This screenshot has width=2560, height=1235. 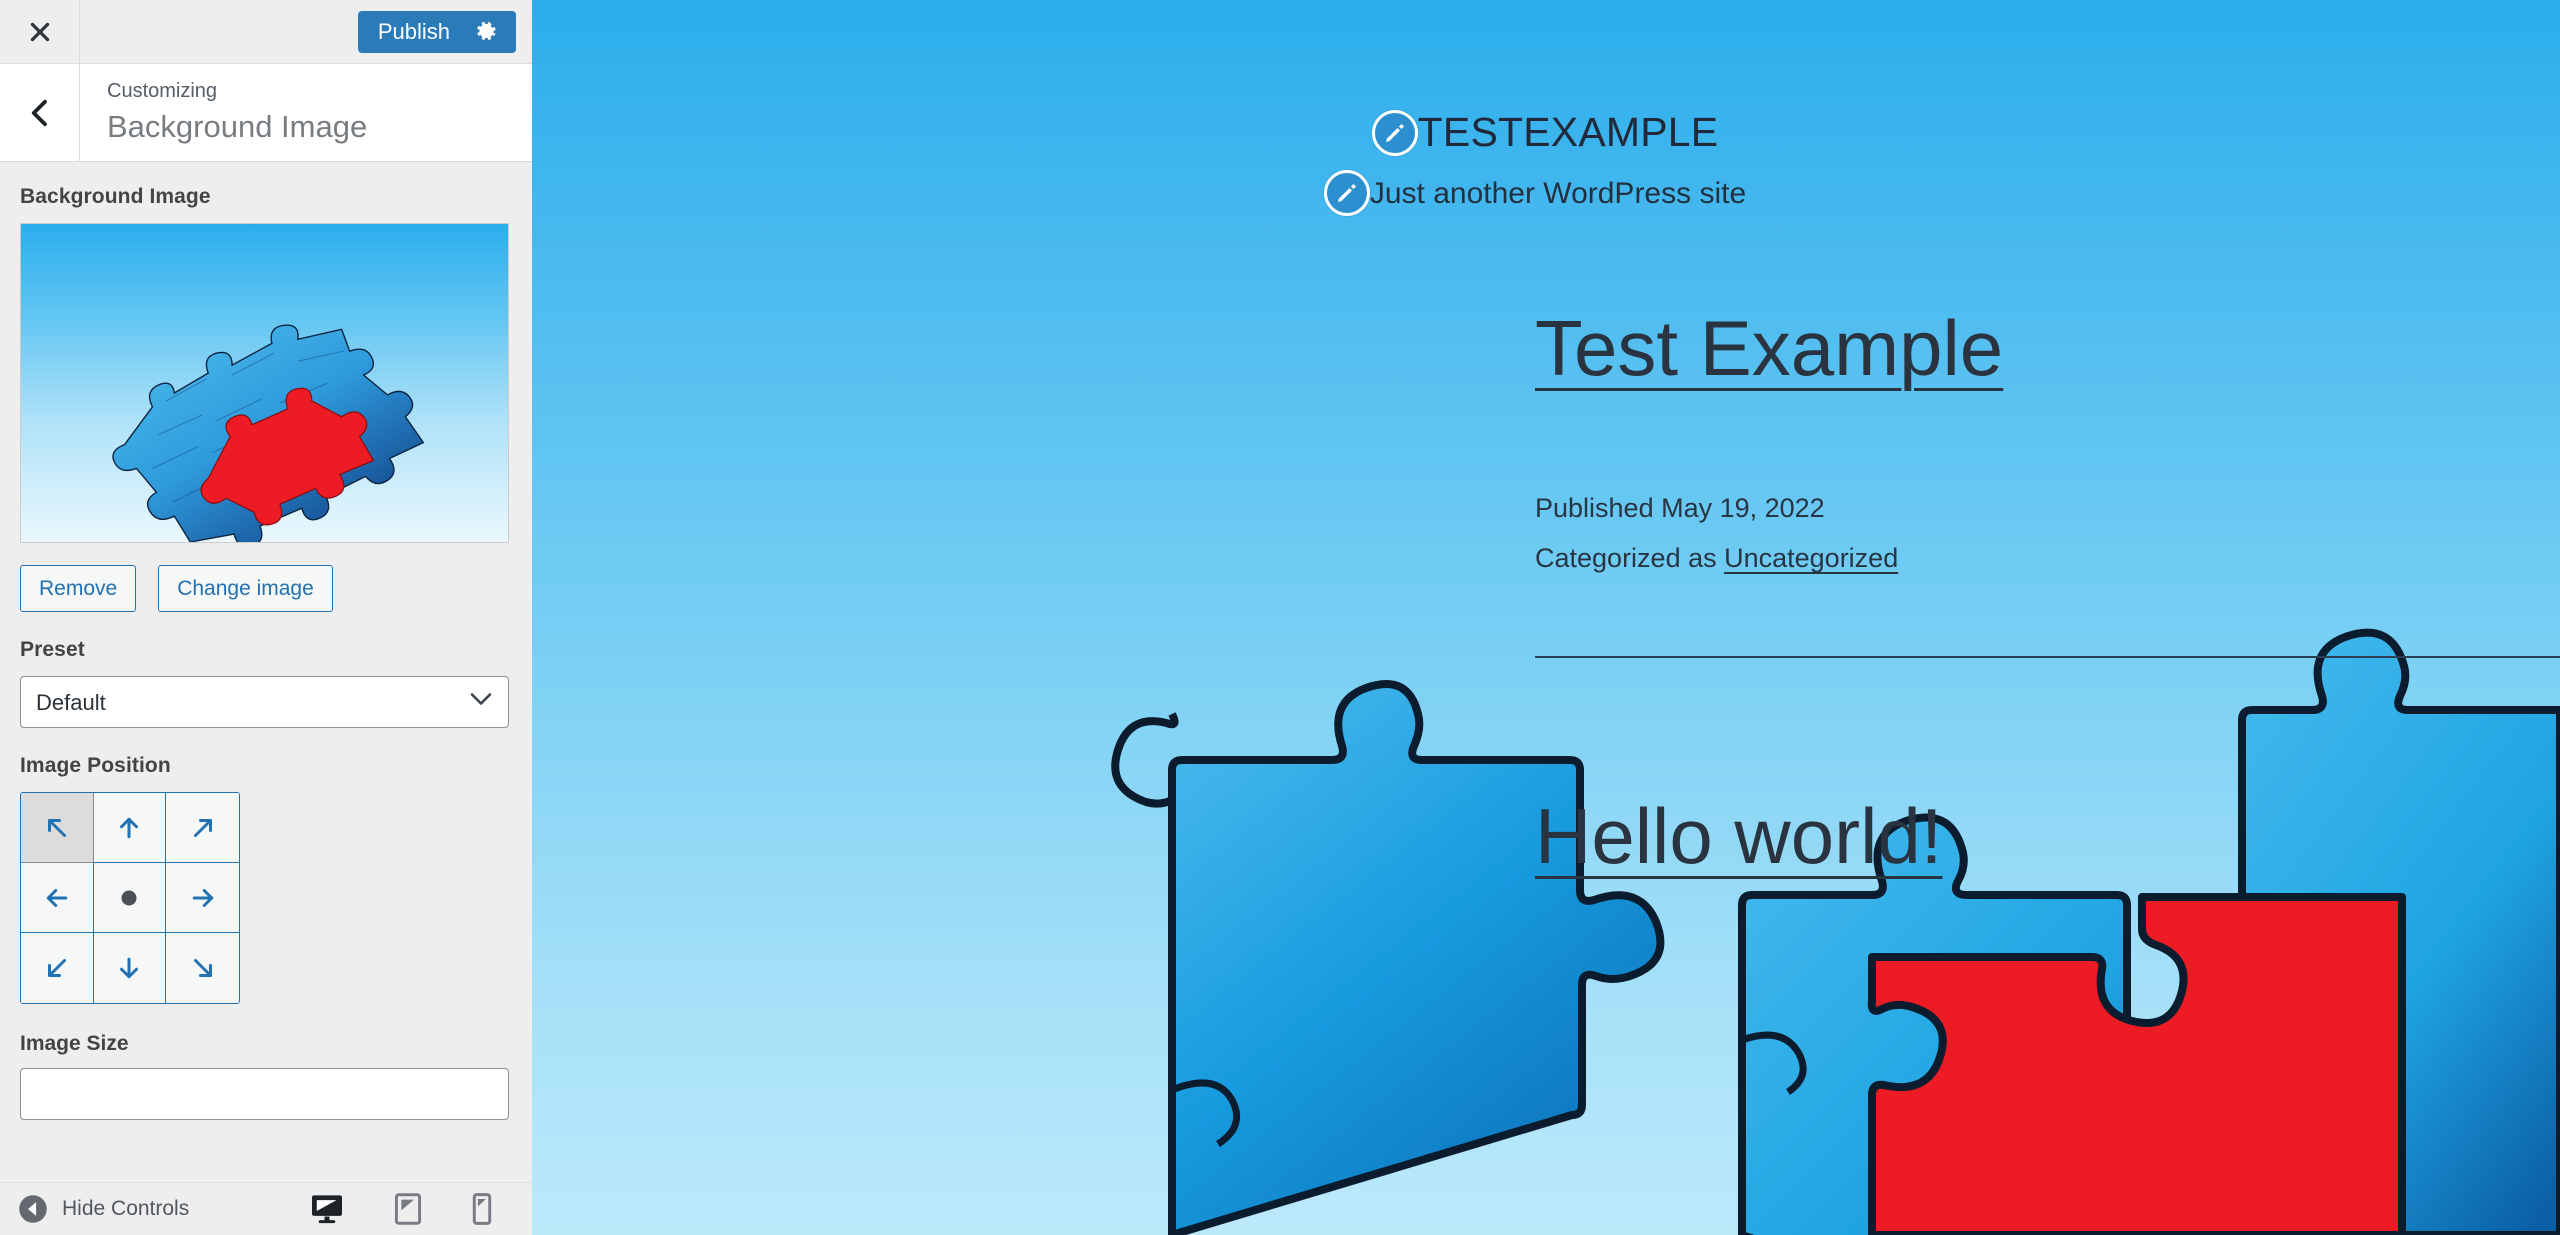 What do you see at coordinates (266, 1208) in the screenshot?
I see `customizer-footer: Hide Controls` at bounding box center [266, 1208].